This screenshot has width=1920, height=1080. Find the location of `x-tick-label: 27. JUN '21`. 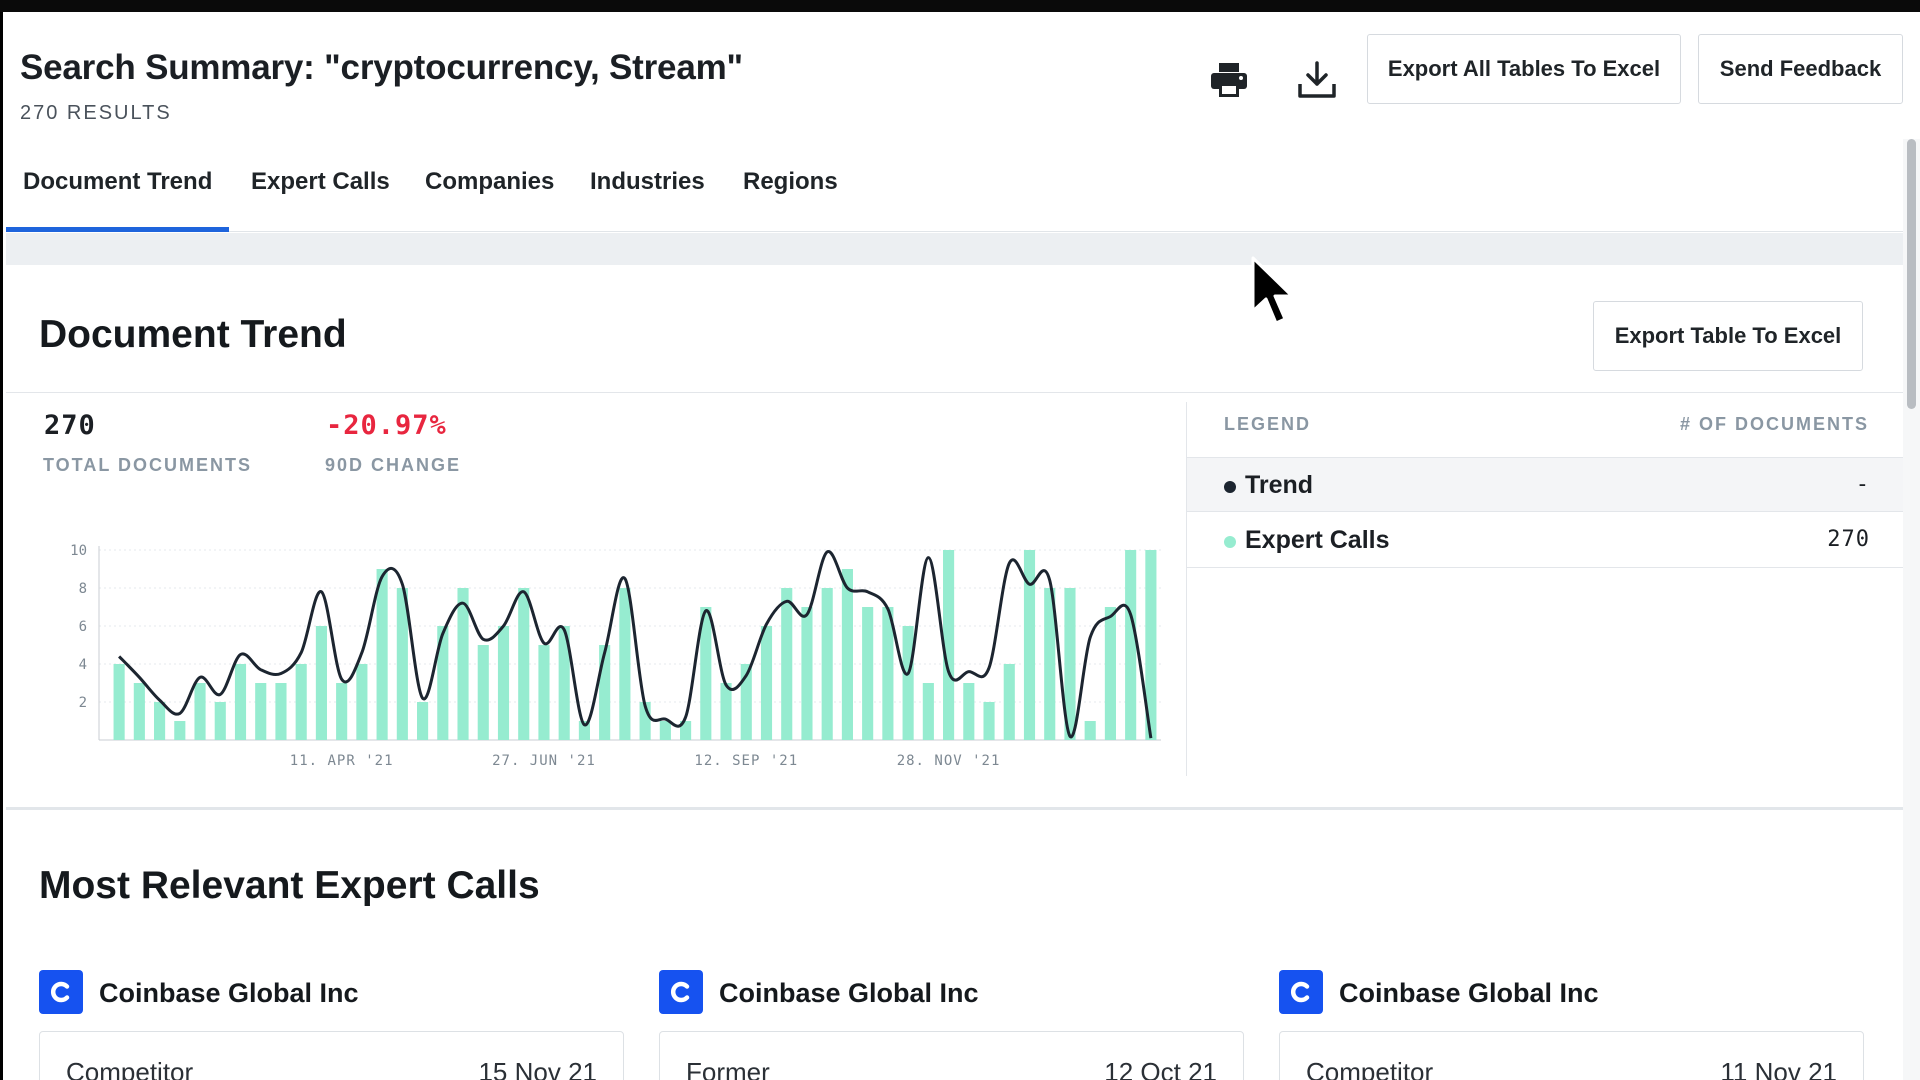

x-tick-label: 27. JUN '21 is located at coordinates (544, 761).